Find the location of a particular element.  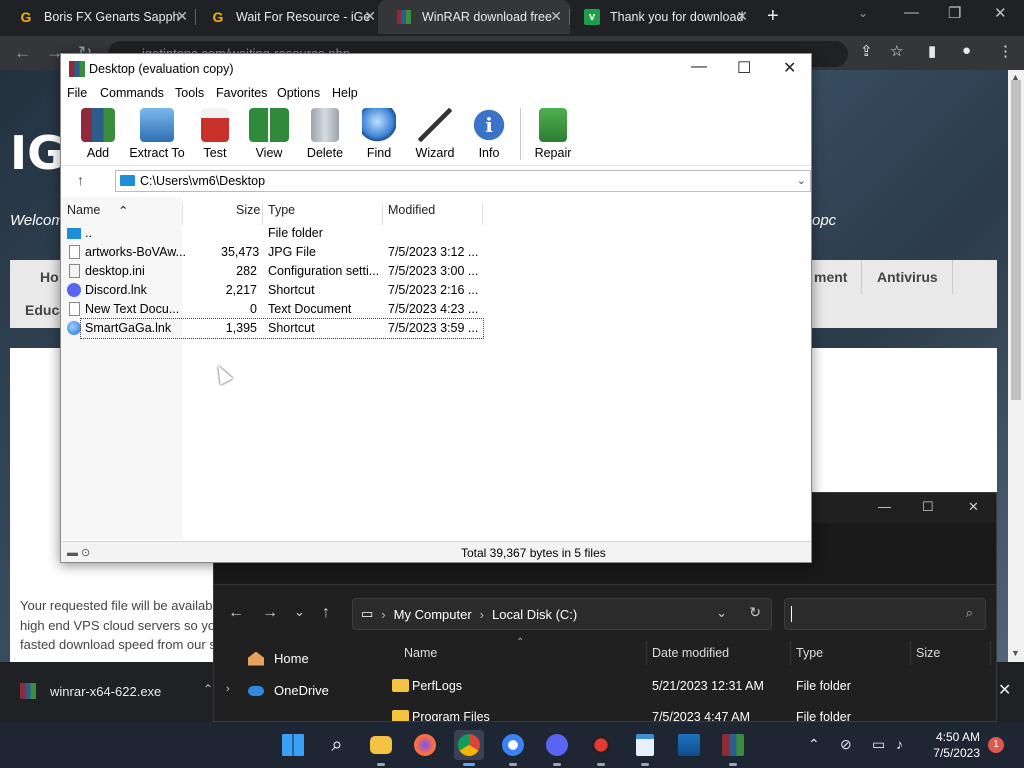

column-header-modified: Modified is located at coordinates (411, 210).